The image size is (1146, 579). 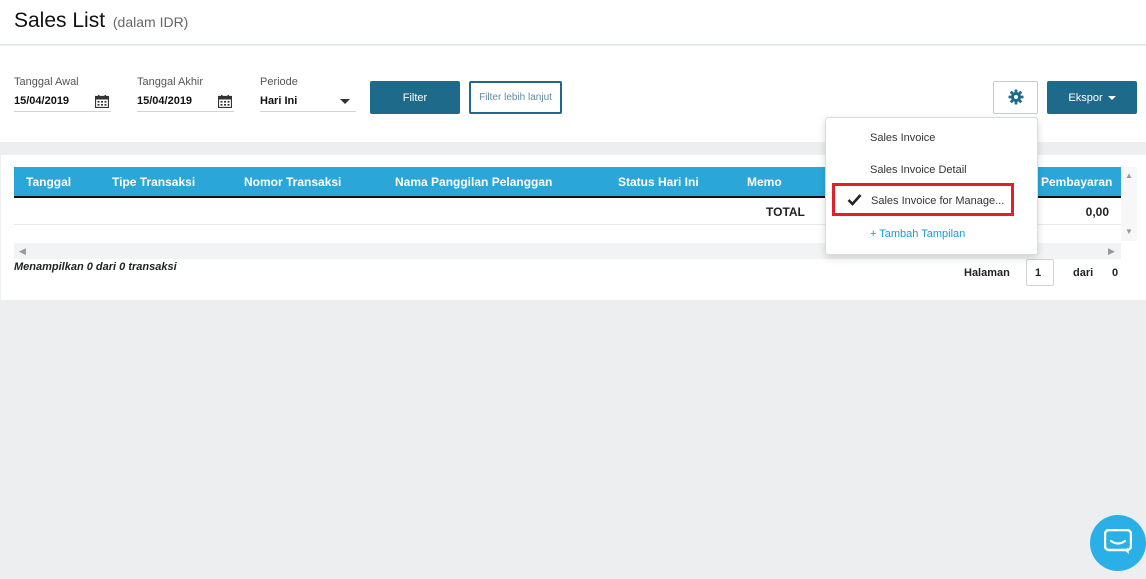 What do you see at coordinates (854, 200) in the screenshot?
I see `checkmark-icon` at bounding box center [854, 200].